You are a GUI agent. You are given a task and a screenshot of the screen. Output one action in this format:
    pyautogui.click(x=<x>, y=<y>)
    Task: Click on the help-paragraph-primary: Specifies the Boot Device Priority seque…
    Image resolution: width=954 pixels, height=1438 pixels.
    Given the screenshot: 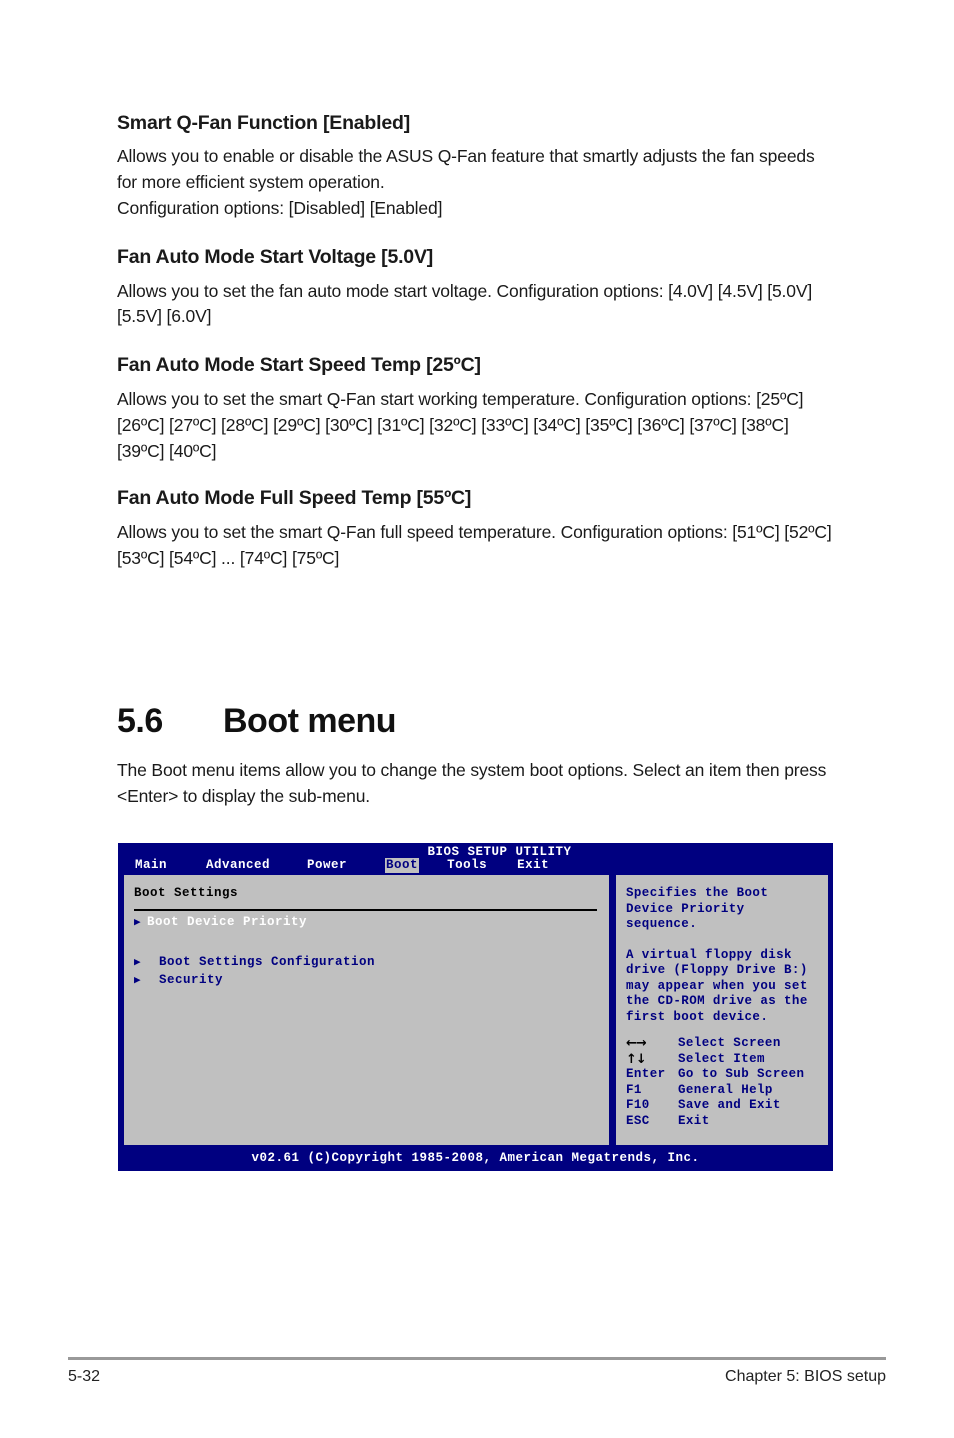 What is the action you would take?
    pyautogui.click(x=697, y=908)
    